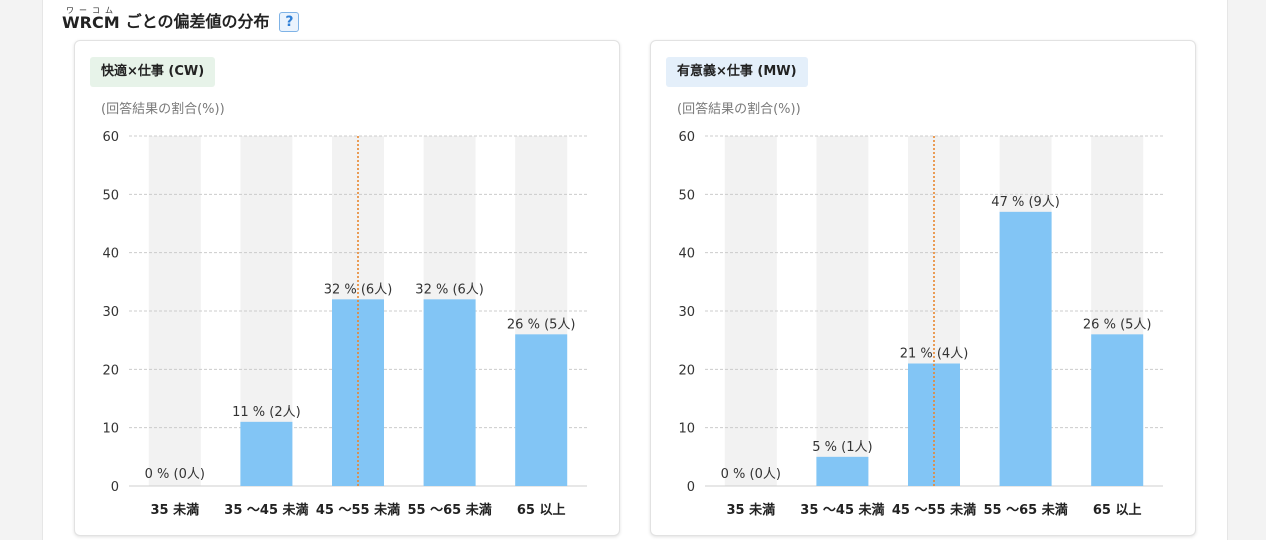 Image resolution: width=1266 pixels, height=540 pixels. What do you see at coordinates (266, 412) in the screenshot?
I see `data-label: 11 % (2人)` at bounding box center [266, 412].